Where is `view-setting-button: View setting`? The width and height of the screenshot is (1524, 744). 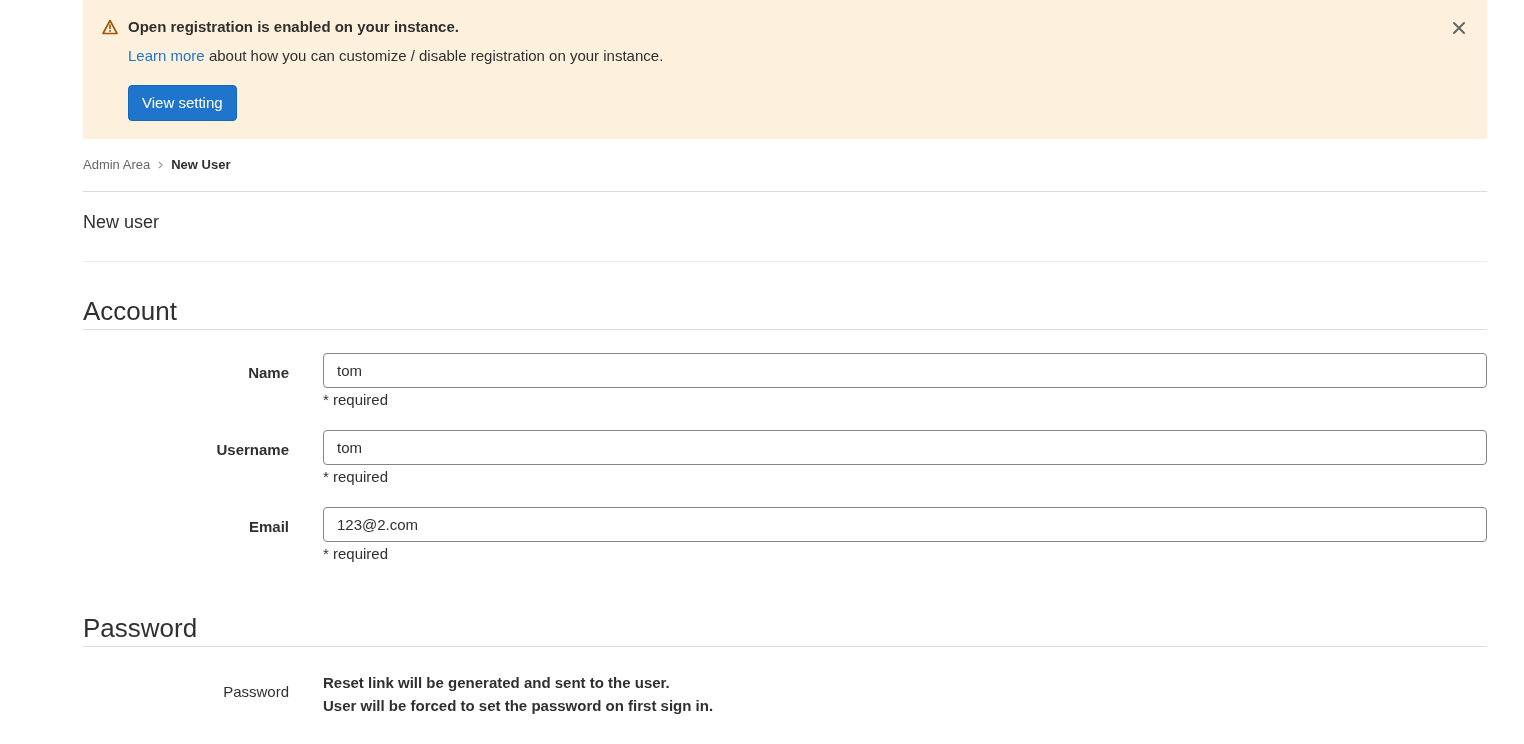
view-setting-button: View setting is located at coordinates (182, 103).